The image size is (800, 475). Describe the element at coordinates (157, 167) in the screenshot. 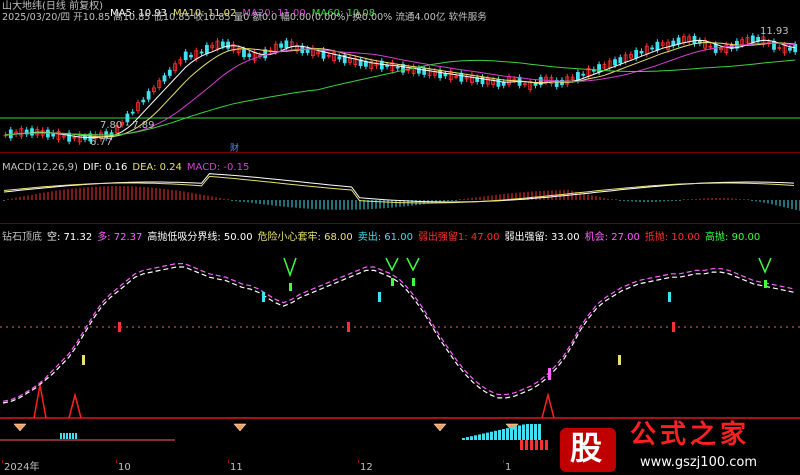

I see `macd-legend-item-2: DEA: 0.24` at that location.